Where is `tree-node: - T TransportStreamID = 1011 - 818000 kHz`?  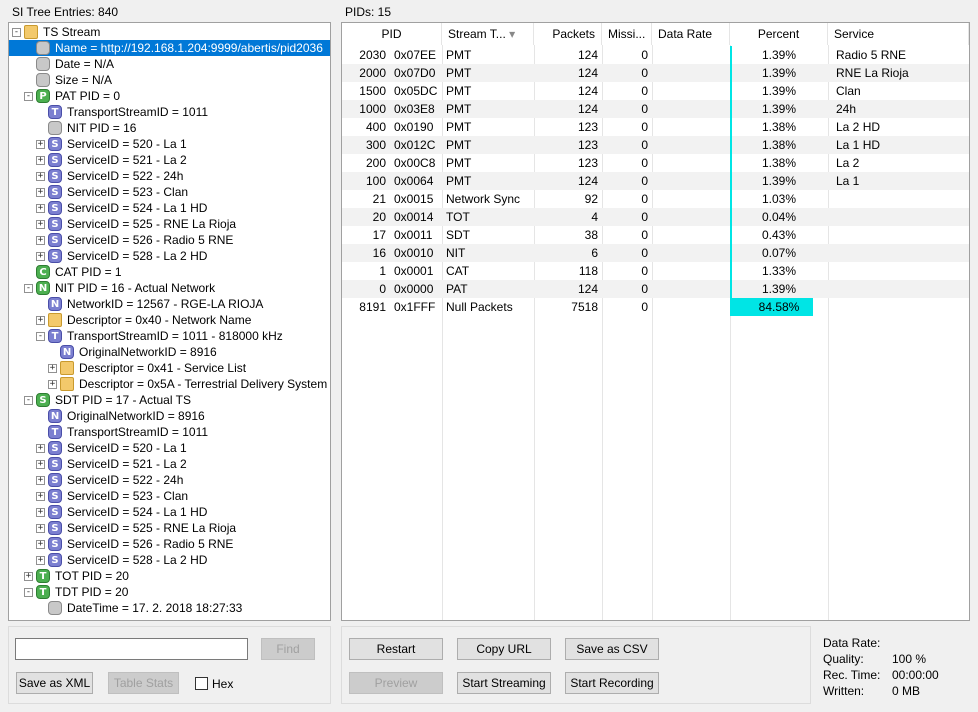
tree-node: - T TransportStreamID = 1011 - 818000 kHz is located at coordinates (169, 336).